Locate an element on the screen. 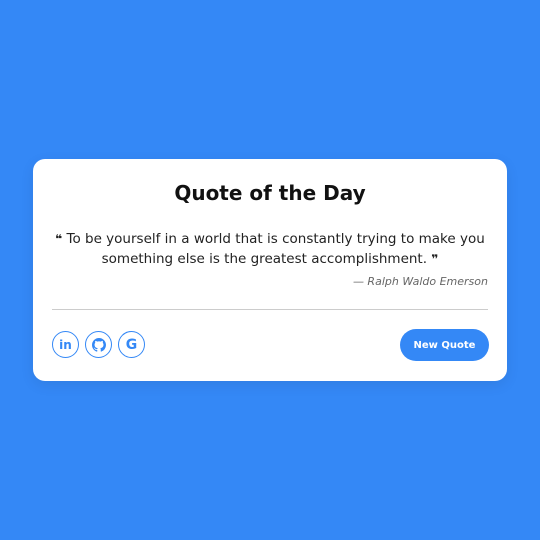  linkedin-icon: in is located at coordinates (65, 344).